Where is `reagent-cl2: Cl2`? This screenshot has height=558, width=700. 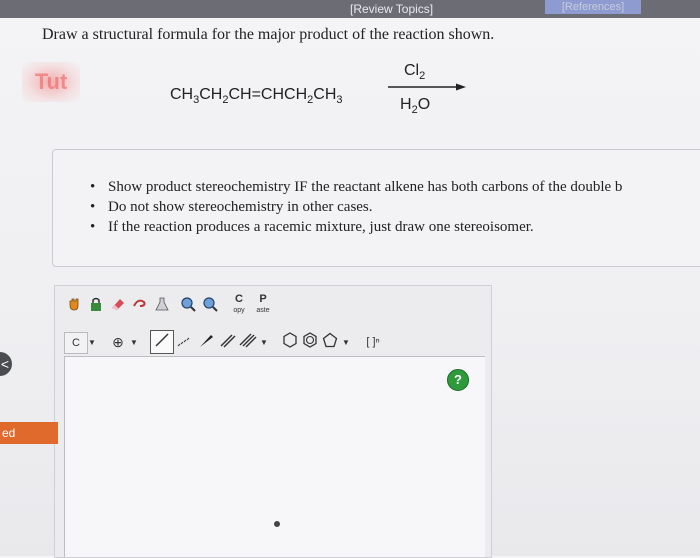 reagent-cl2: Cl2 is located at coordinates (415, 72).